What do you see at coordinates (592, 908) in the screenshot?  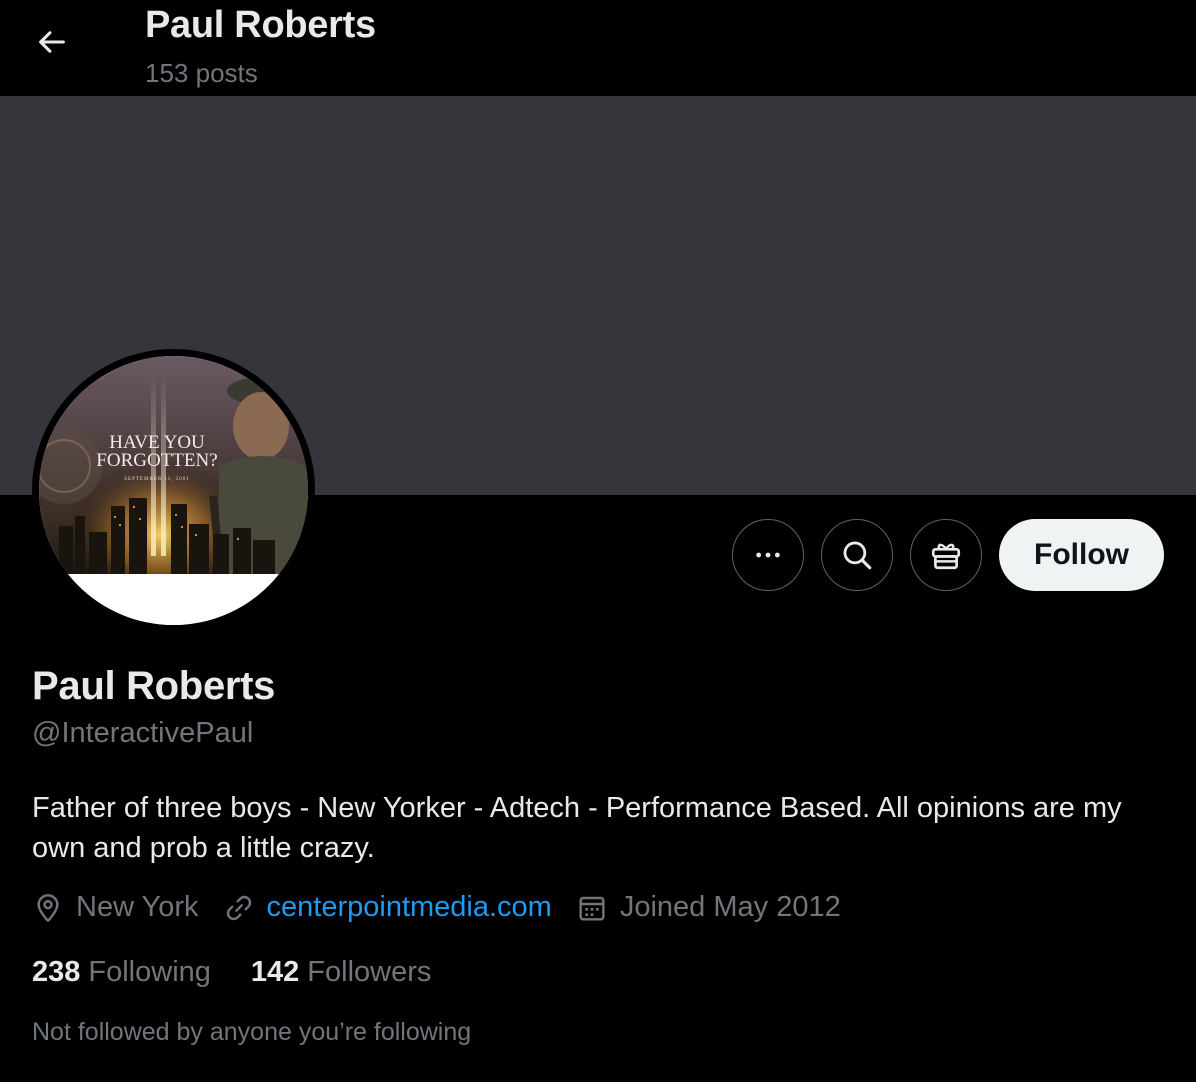 I see `calendar-icon` at bounding box center [592, 908].